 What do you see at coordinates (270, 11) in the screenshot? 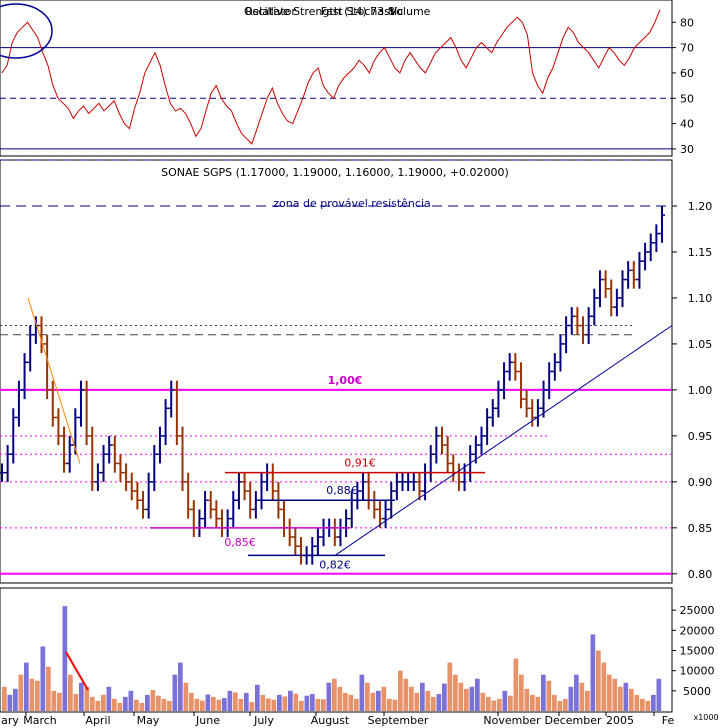
I see `oscillator-title: Oscillator` at bounding box center [270, 11].